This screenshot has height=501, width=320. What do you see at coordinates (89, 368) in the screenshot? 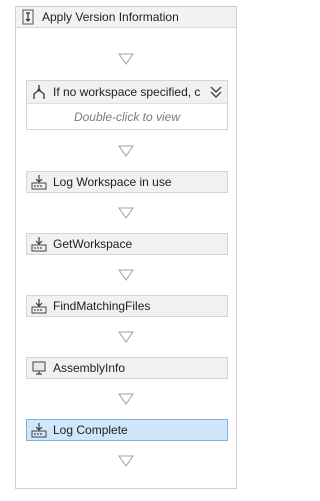
I see `activity-label: AssemblyInfo` at bounding box center [89, 368].